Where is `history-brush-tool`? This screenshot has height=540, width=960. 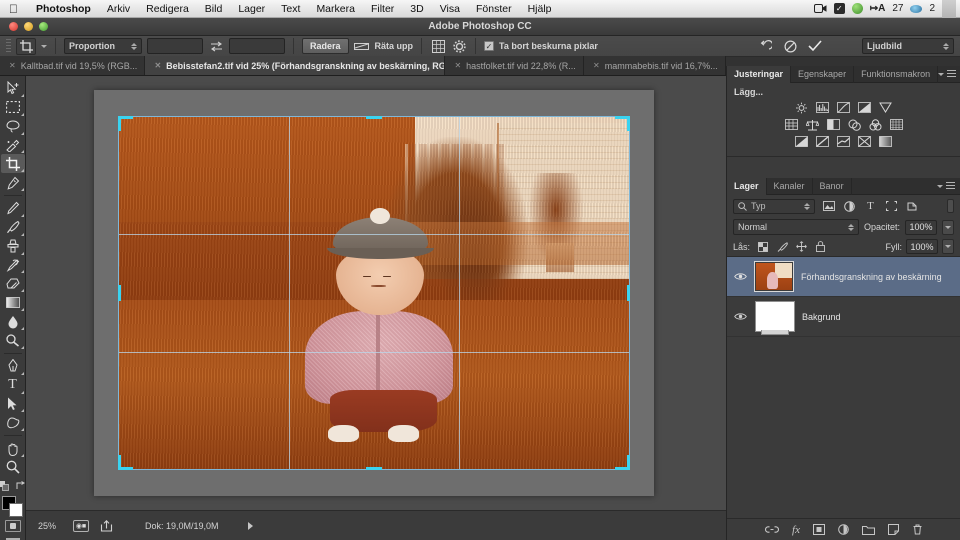
history-brush-tool is located at coordinates (13, 265).